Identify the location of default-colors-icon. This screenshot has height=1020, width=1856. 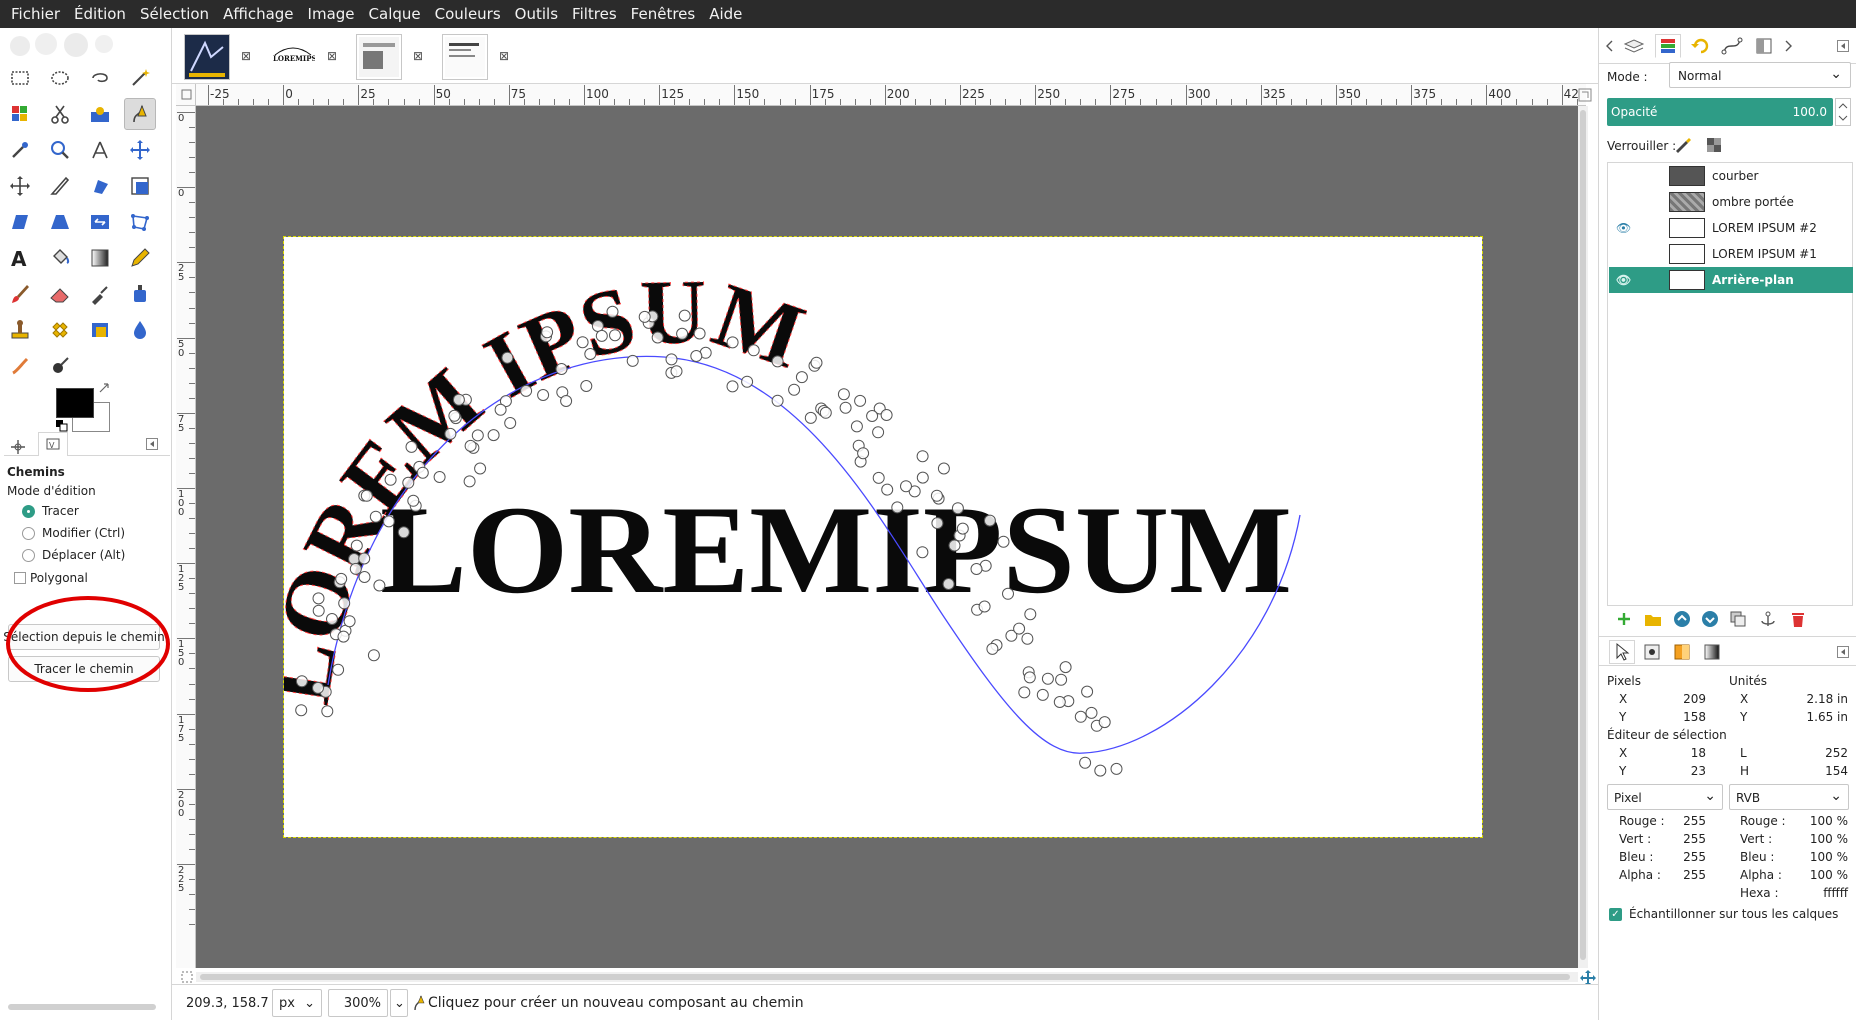
(62, 426).